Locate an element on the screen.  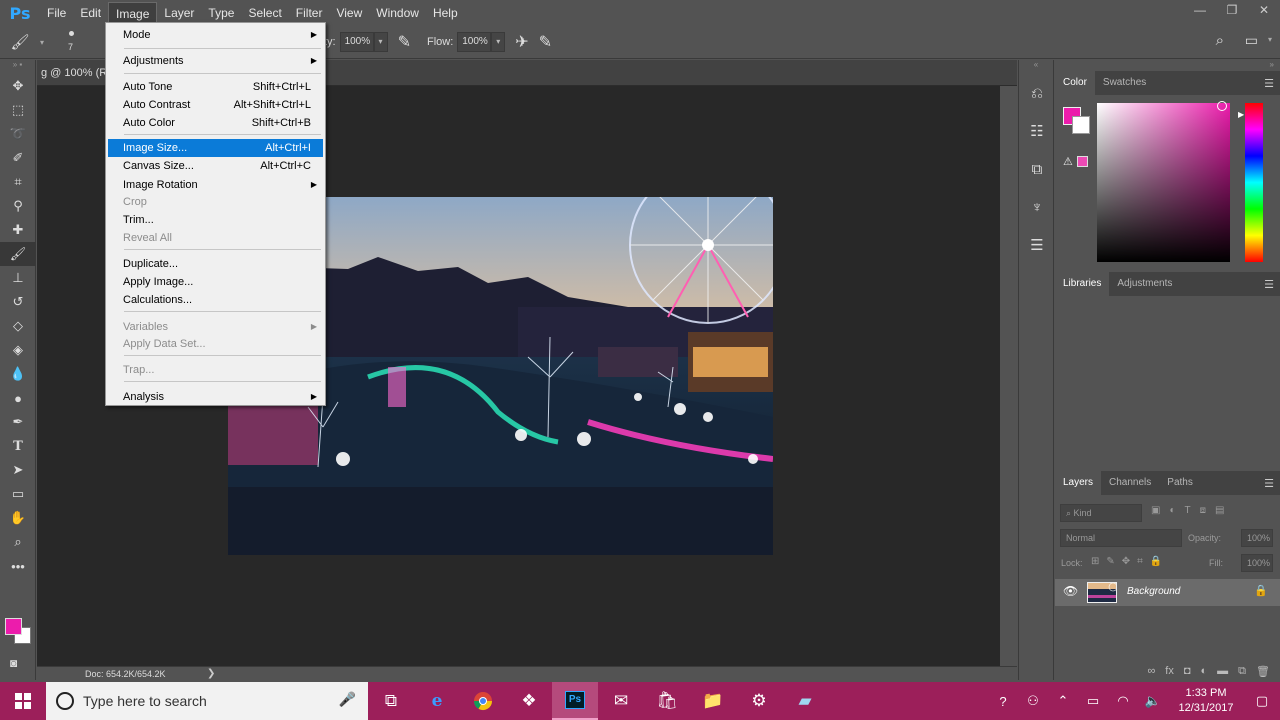
dropbox-icon: ❖ is located at coordinates (529, 701).